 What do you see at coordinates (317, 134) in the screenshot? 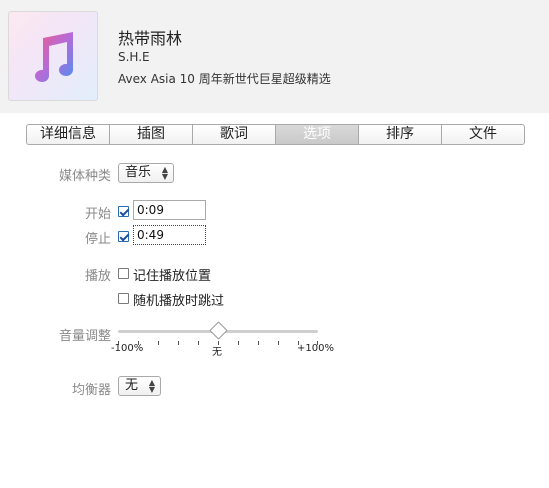
I see `tab-options: 选项` at bounding box center [317, 134].